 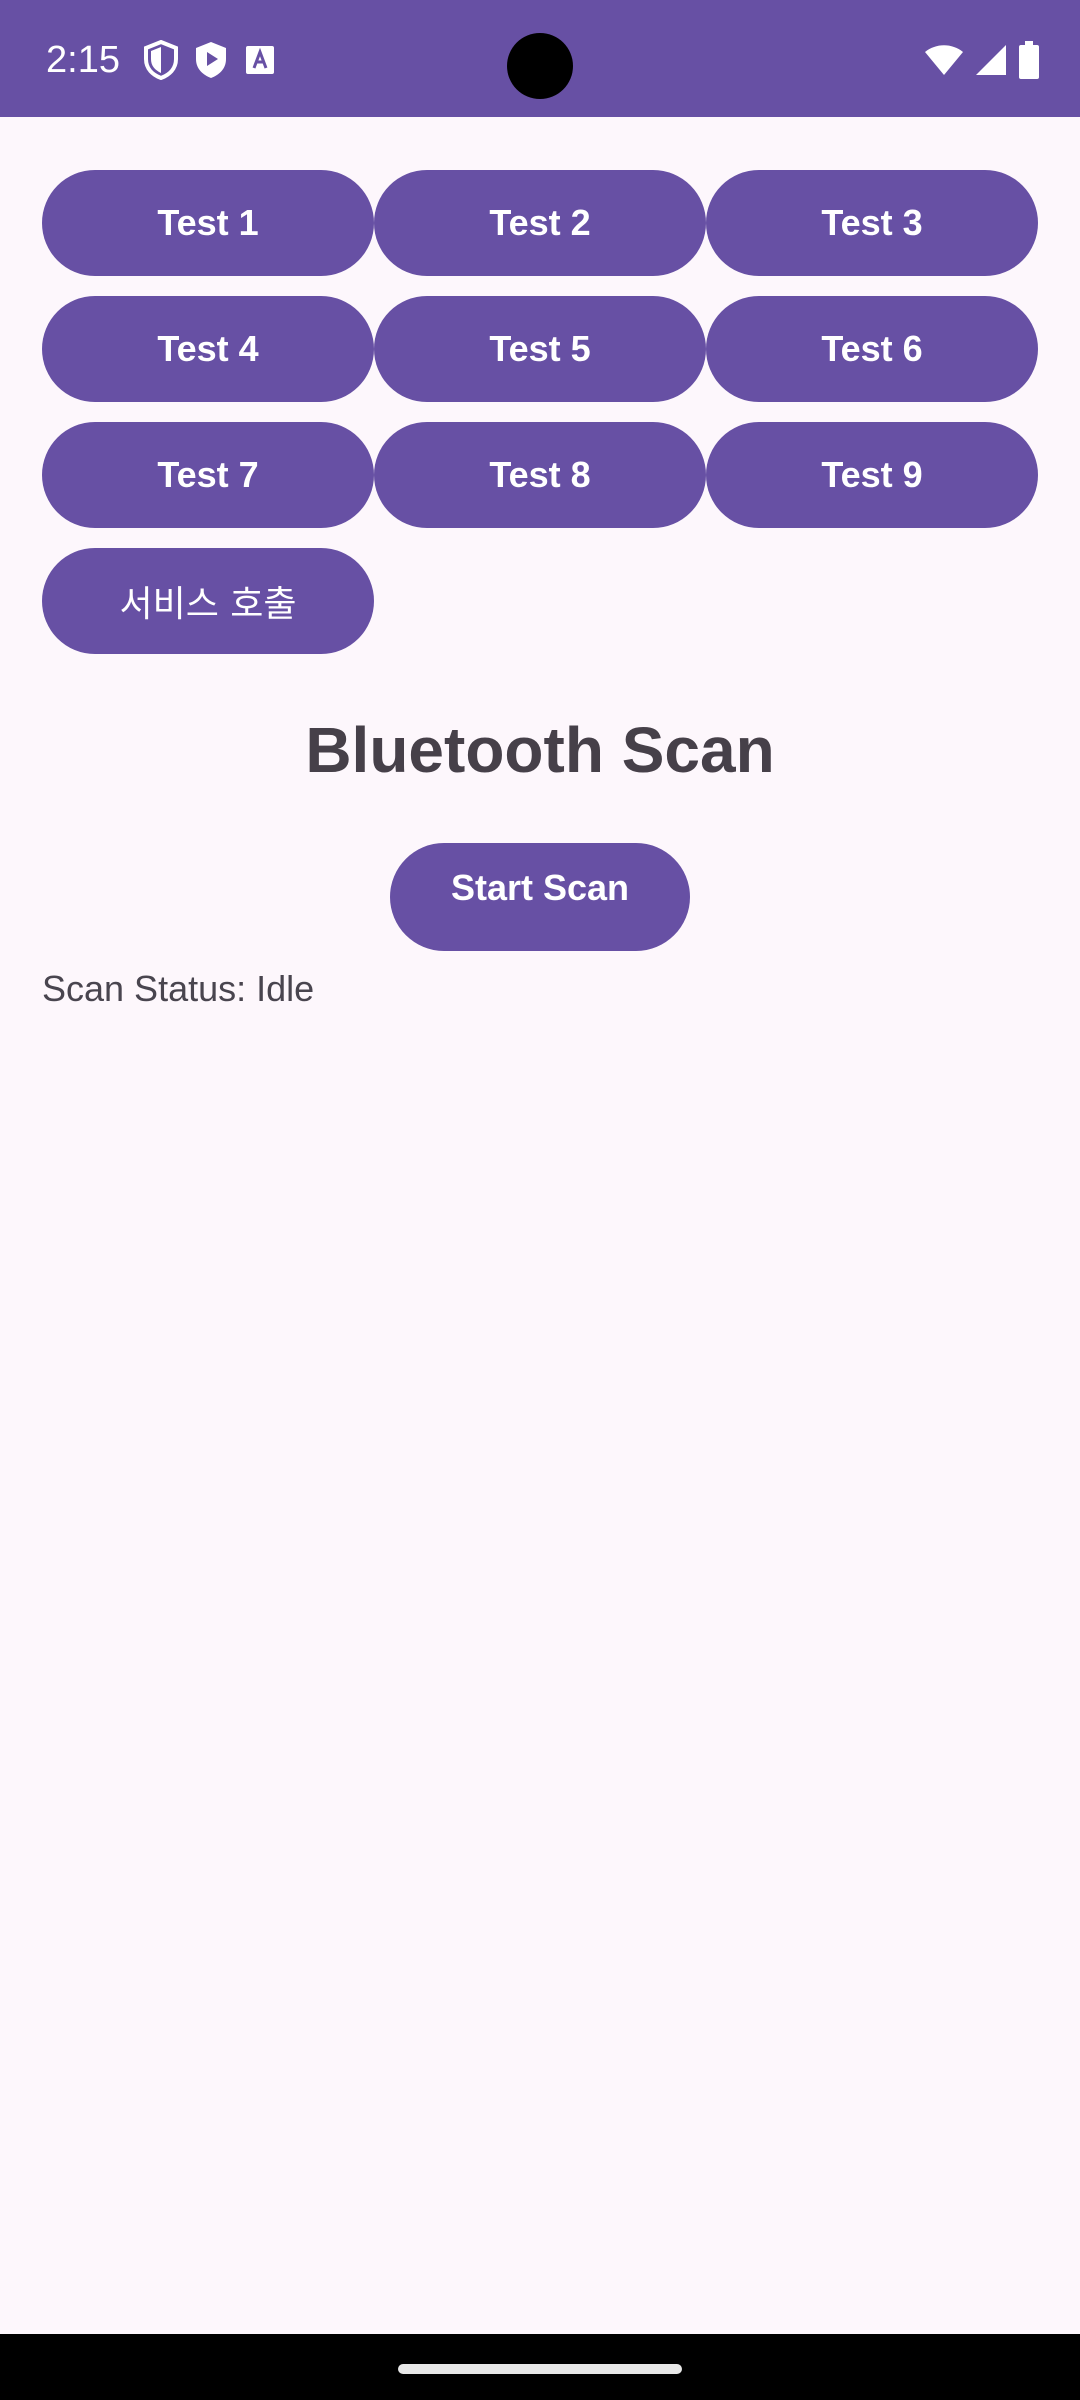 I want to click on start-scan-button: Start Scan, so click(x=540, y=897).